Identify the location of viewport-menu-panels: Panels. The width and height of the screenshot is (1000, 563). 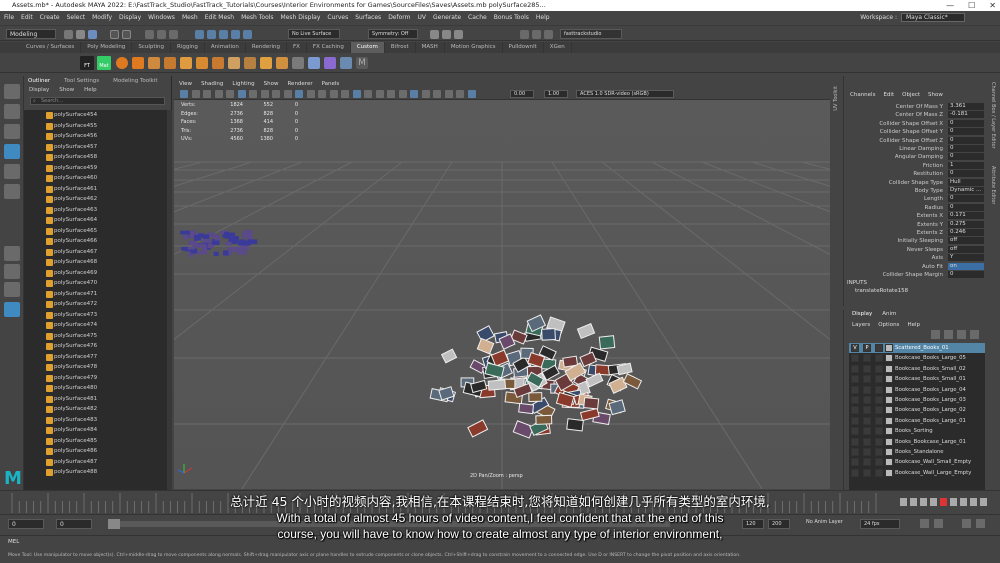
(331, 84).